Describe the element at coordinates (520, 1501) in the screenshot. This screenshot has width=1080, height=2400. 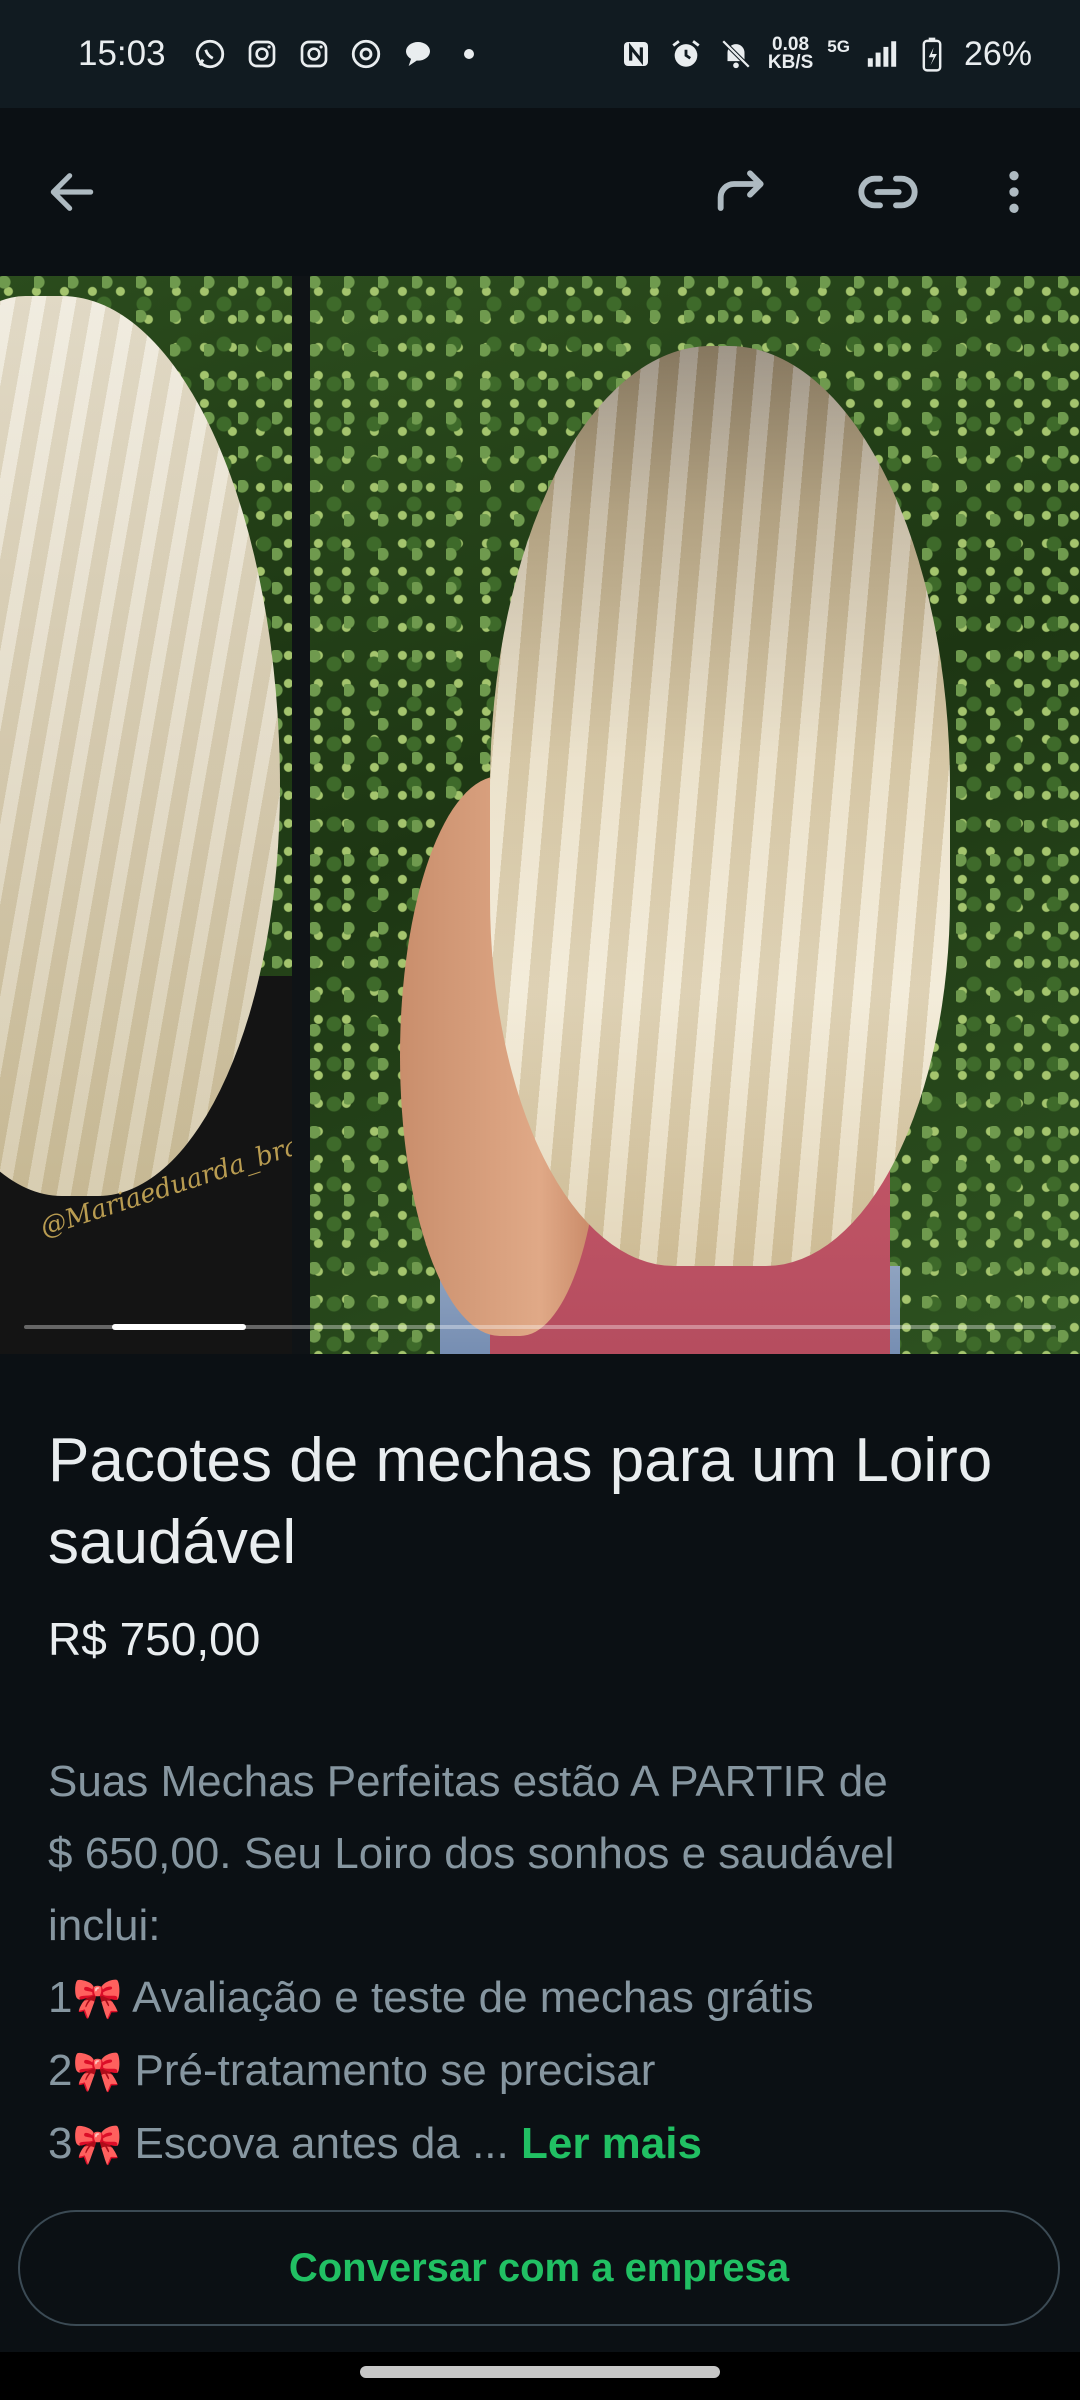
I see `product-title: Pacotes de mechas para um Loiro saudável` at that location.